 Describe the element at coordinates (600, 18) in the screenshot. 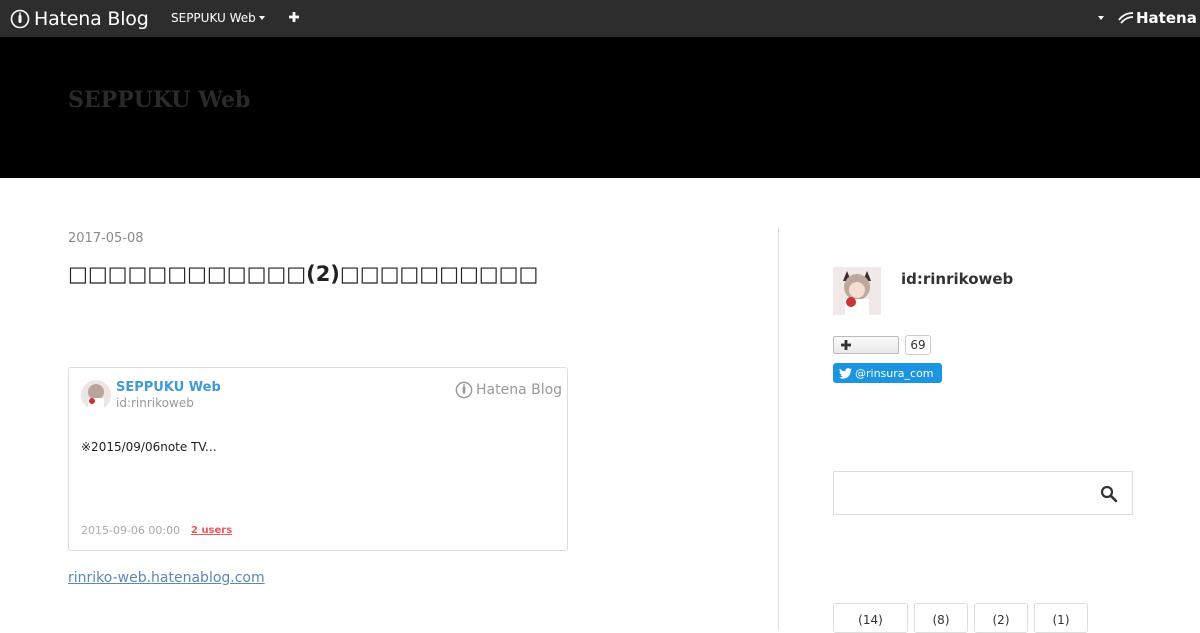

I see `global-header: Hatena Blog SEPPUKU Web Hatena` at that location.